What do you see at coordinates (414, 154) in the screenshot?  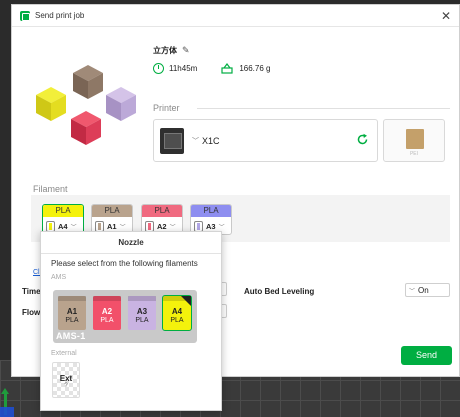 I see `plate-label: PEI` at bounding box center [414, 154].